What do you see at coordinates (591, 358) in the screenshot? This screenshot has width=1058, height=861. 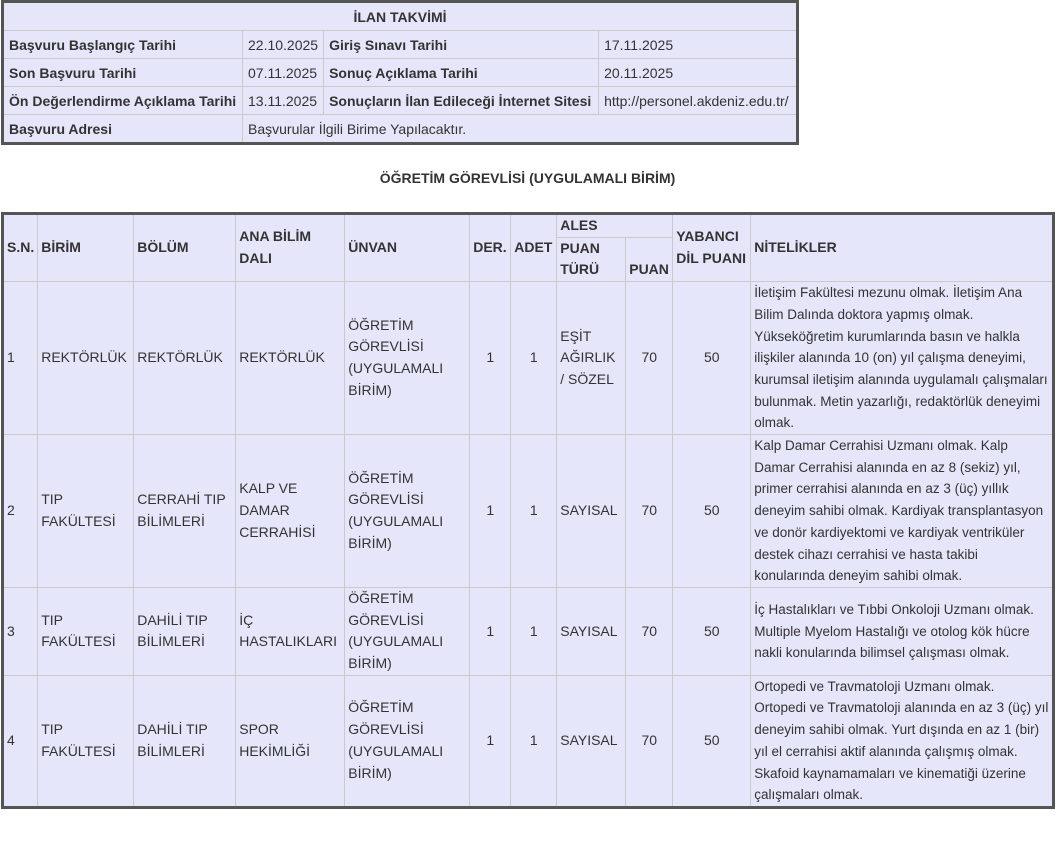 I see `cell-puan-turu: EŞİT AĞIRLIK / SÖZEL` at bounding box center [591, 358].